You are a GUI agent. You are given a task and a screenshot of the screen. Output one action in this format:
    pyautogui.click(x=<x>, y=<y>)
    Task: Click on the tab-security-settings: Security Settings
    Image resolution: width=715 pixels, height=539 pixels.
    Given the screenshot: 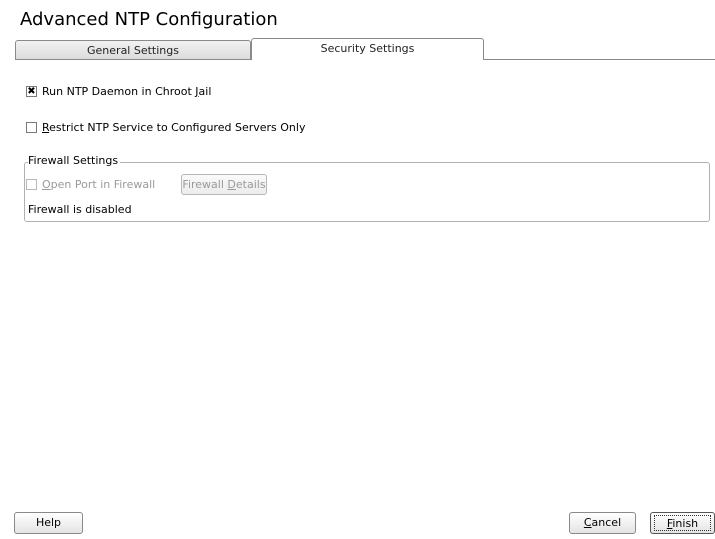 What is the action you would take?
    pyautogui.click(x=367, y=49)
    